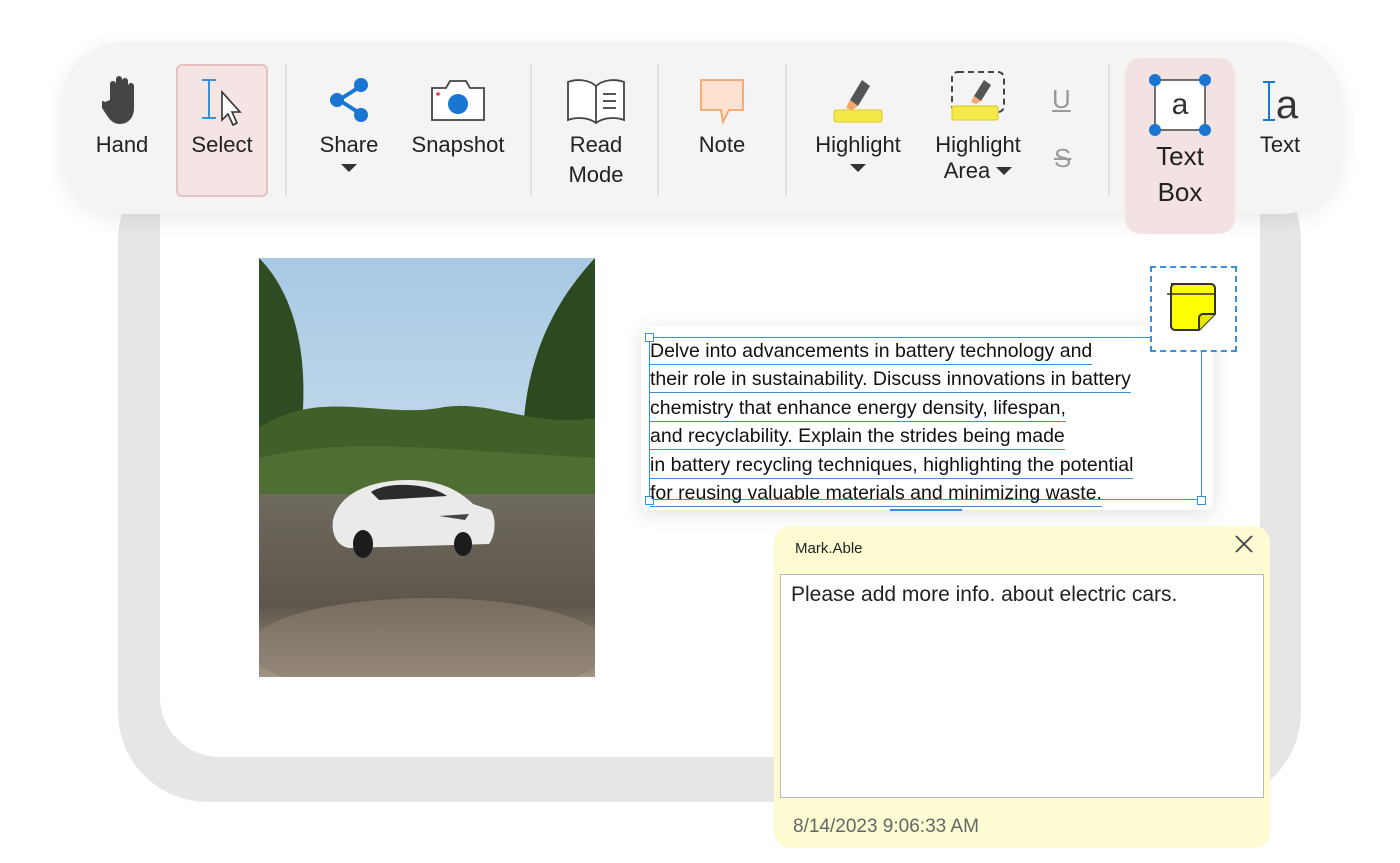  I want to click on camera-icon, so click(458, 100).